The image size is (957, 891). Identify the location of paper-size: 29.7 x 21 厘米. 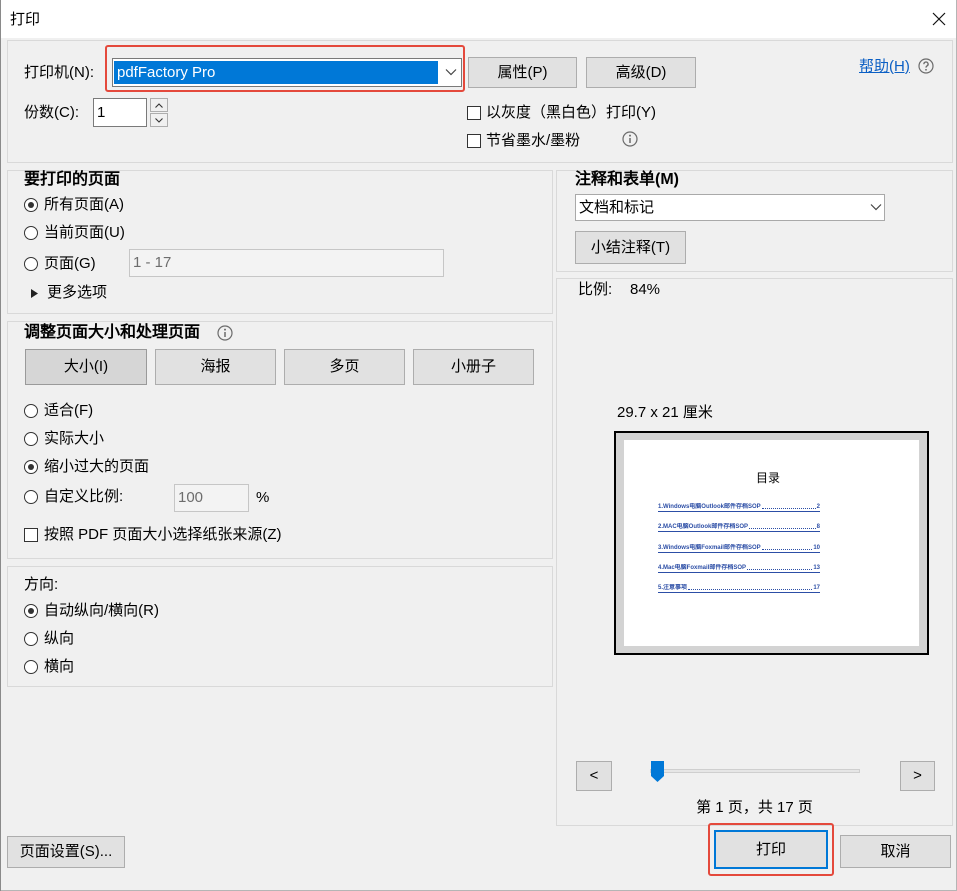
(665, 412).